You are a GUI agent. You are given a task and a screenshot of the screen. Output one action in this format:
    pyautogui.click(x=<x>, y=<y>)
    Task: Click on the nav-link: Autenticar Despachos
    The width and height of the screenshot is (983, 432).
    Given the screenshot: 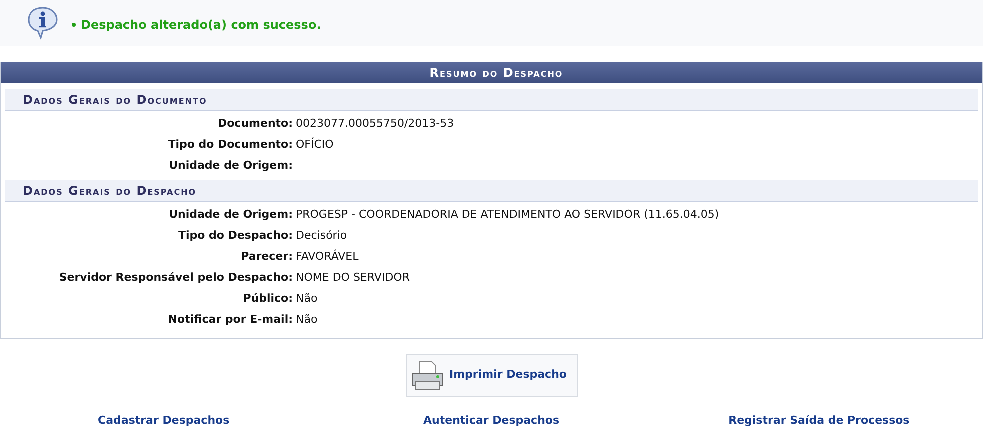 What is the action you would take?
    pyautogui.click(x=492, y=421)
    